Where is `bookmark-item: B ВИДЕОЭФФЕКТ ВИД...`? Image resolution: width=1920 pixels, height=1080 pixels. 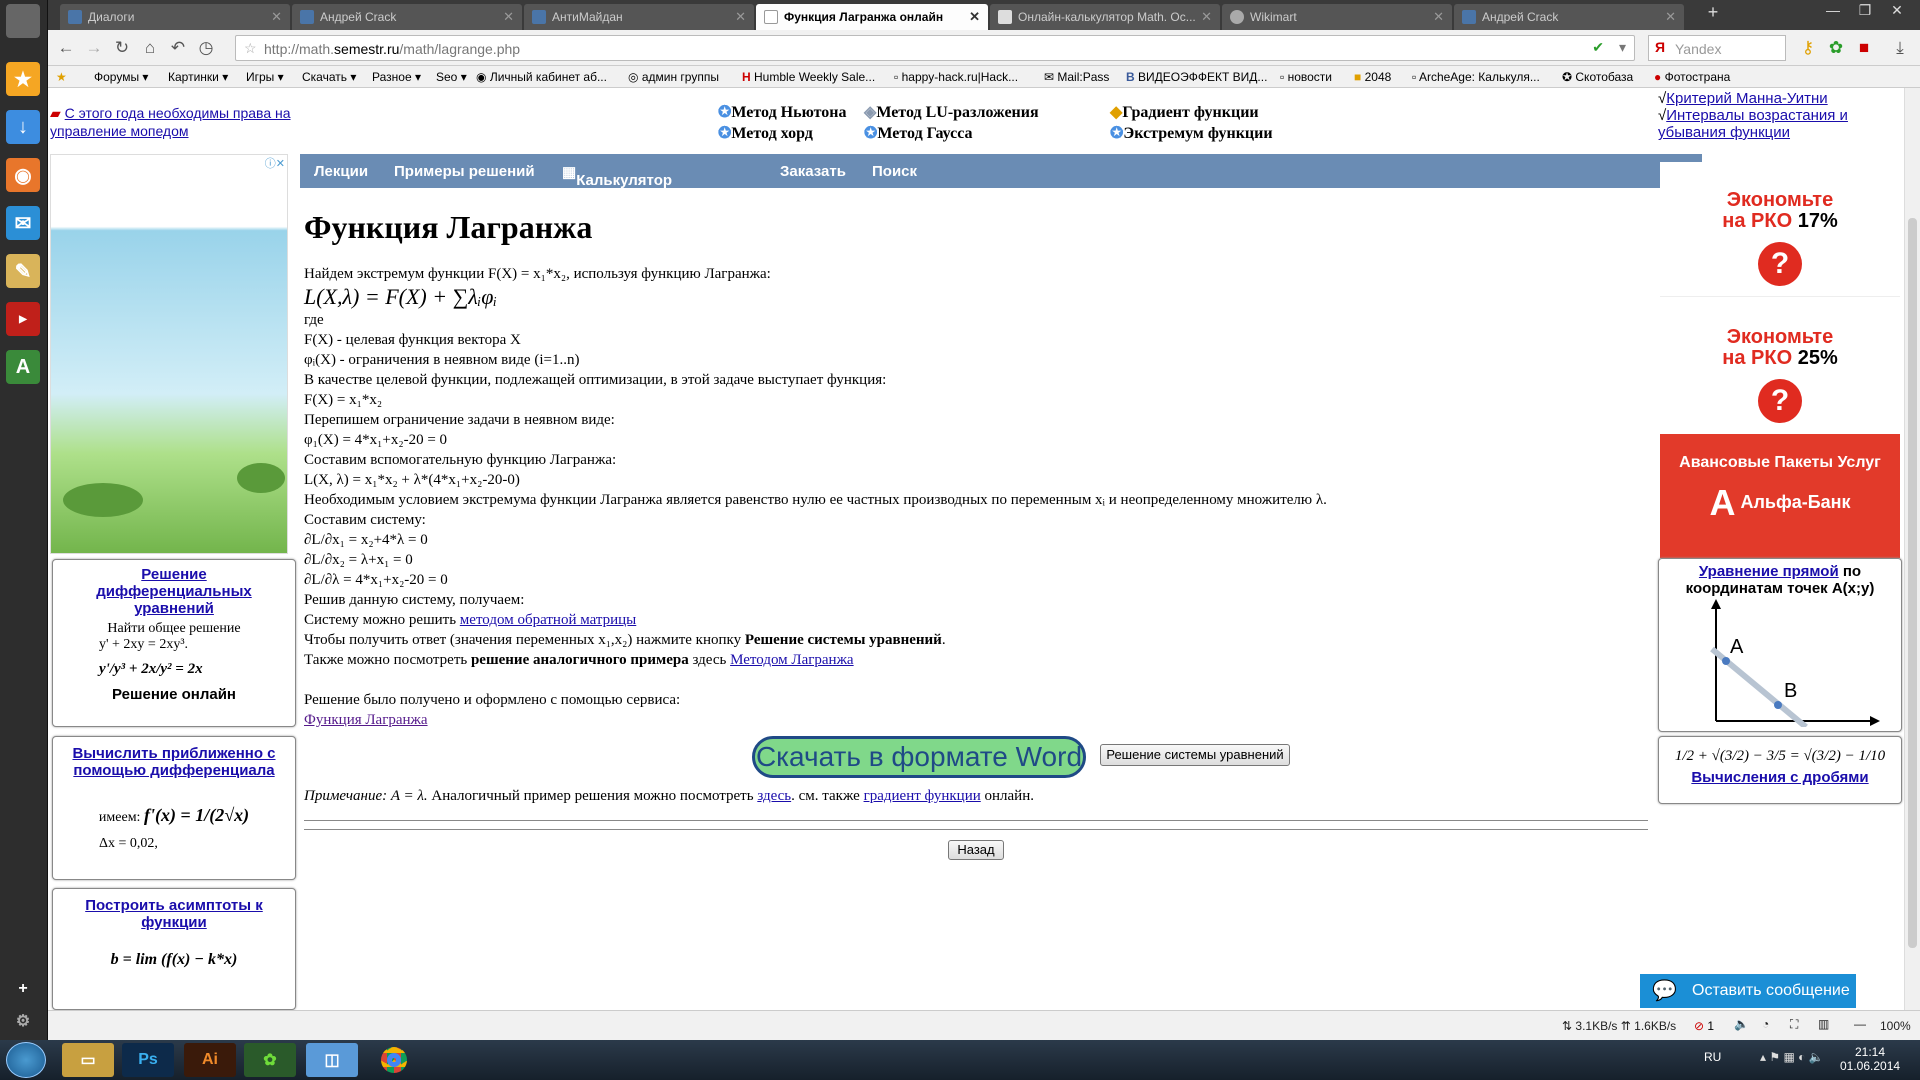
bookmark-item: B ВИДЕОЭФФЕКТ ВИД... is located at coordinates (1196, 77).